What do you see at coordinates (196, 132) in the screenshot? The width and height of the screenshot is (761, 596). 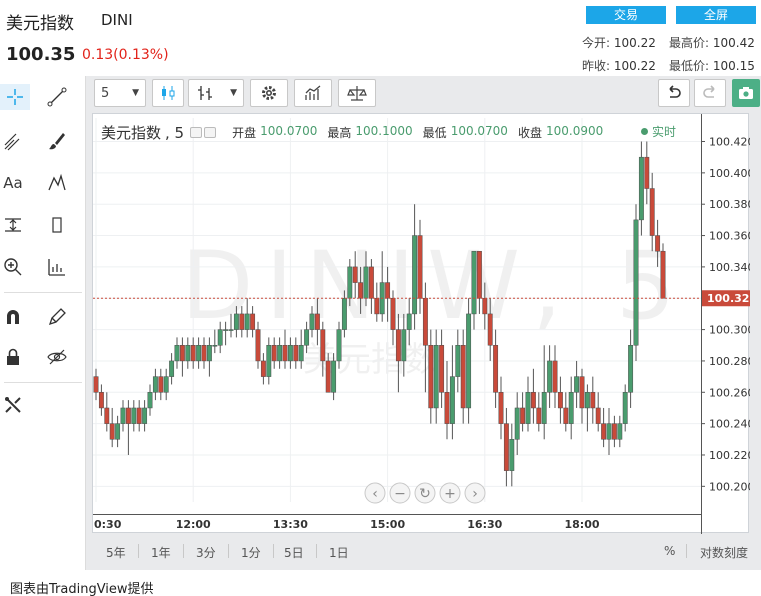 I see `legend-settings-icon` at bounding box center [196, 132].